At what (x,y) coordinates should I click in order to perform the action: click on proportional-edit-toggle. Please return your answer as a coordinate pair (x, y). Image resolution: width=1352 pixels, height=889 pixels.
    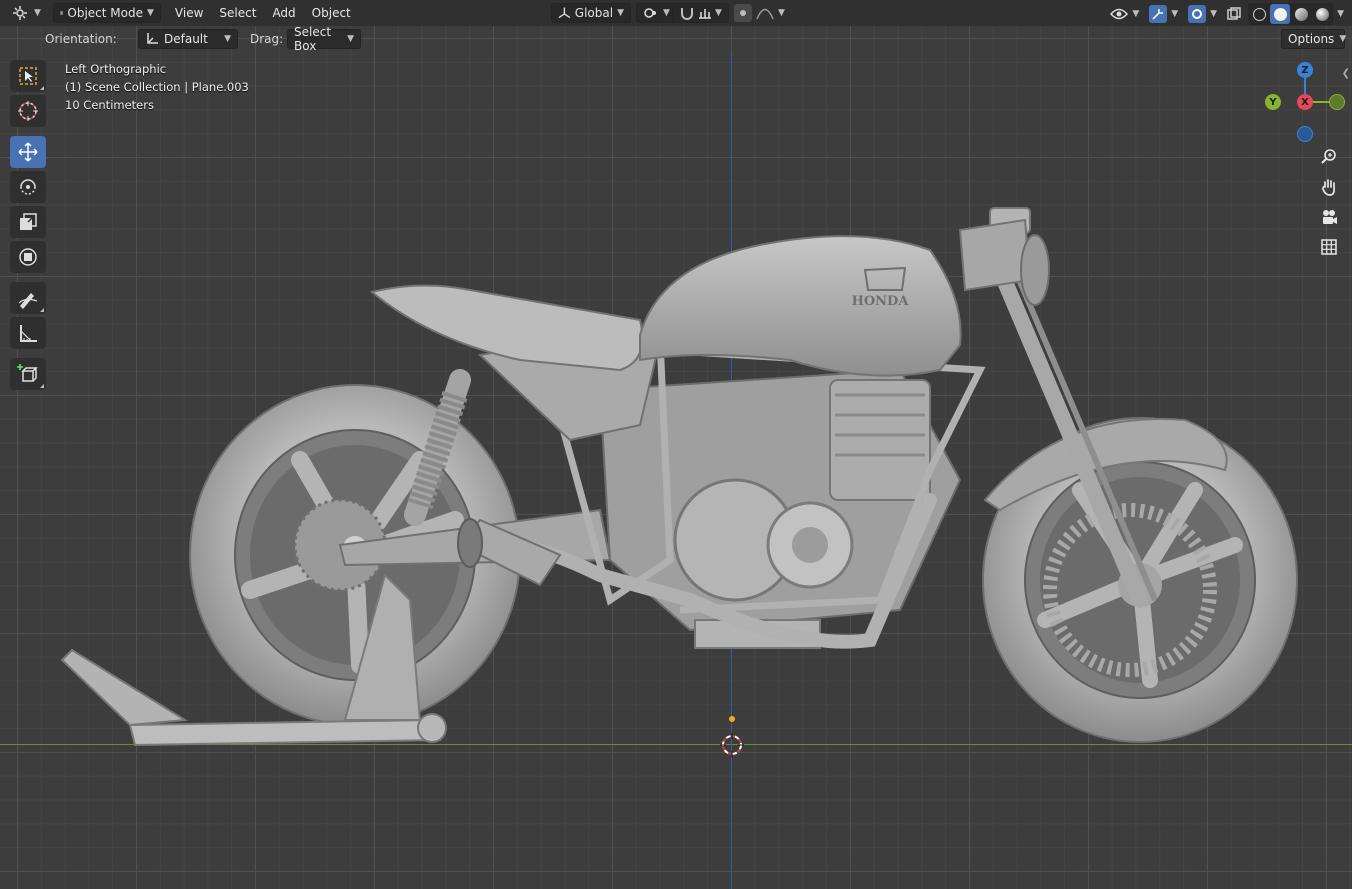
    Looking at the image, I should click on (743, 13).